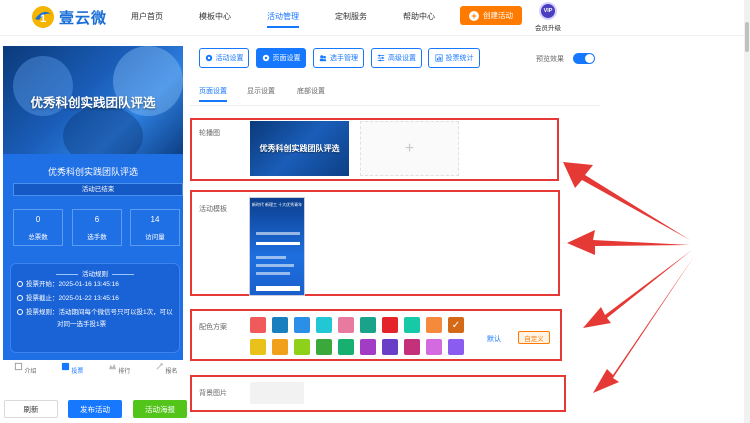 This screenshot has width=750, height=423. I want to click on poster-button: 活动海报, so click(160, 409).